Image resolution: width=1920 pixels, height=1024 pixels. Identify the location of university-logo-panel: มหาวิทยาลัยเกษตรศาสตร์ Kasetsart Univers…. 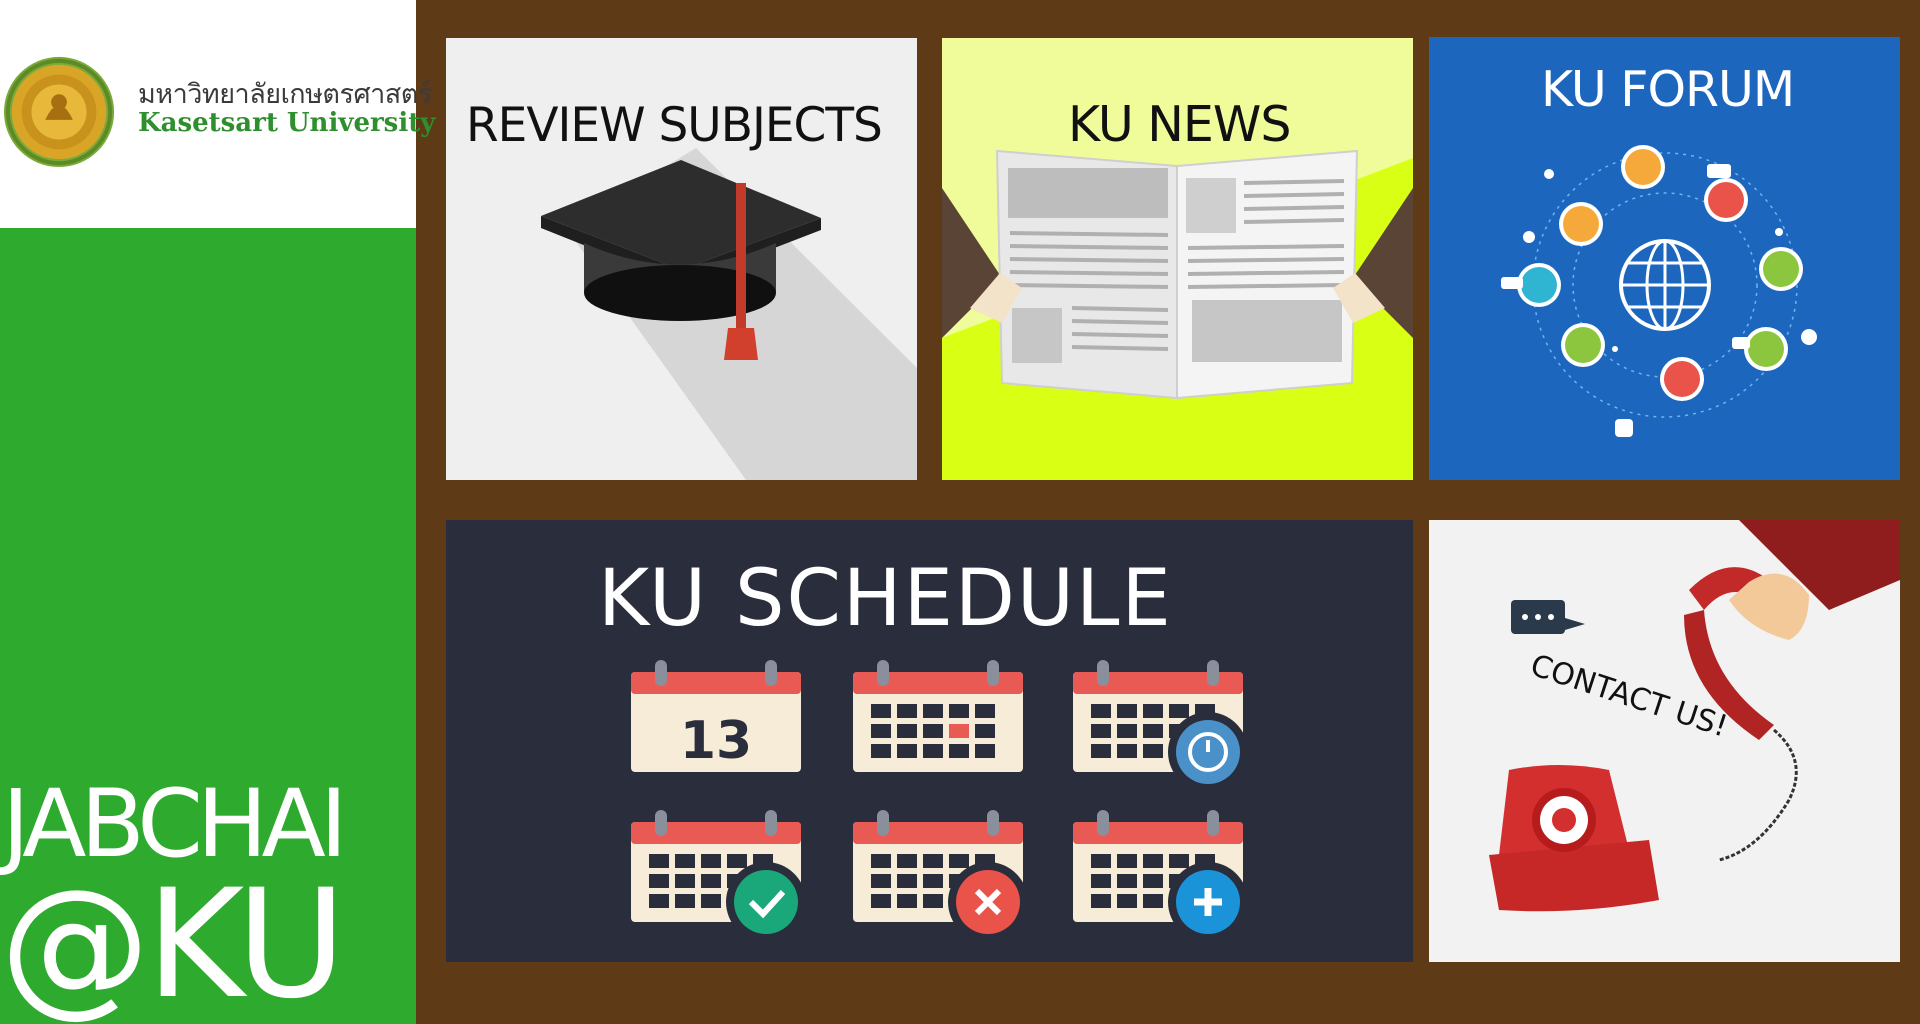
(217, 114).